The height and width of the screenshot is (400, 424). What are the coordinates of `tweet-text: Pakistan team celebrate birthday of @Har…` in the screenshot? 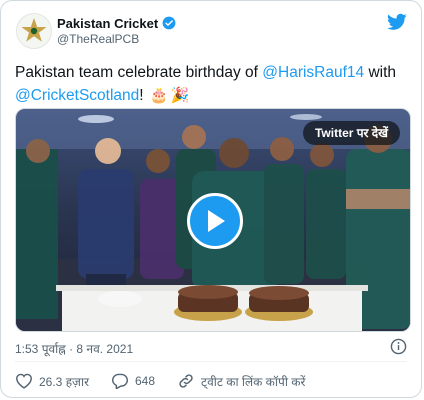 It's located at (215, 84).